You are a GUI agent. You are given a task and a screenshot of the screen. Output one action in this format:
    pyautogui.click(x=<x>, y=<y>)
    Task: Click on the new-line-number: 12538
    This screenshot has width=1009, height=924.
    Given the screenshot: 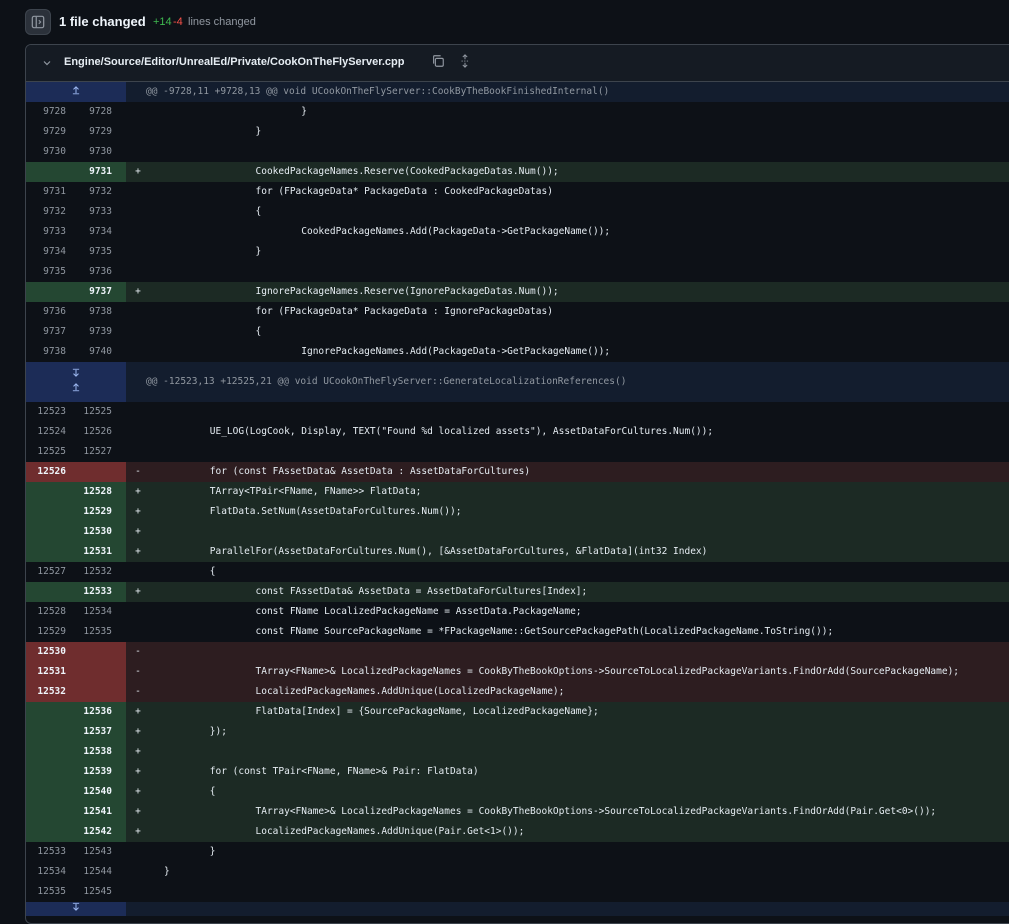 What is the action you would take?
    pyautogui.click(x=98, y=752)
    